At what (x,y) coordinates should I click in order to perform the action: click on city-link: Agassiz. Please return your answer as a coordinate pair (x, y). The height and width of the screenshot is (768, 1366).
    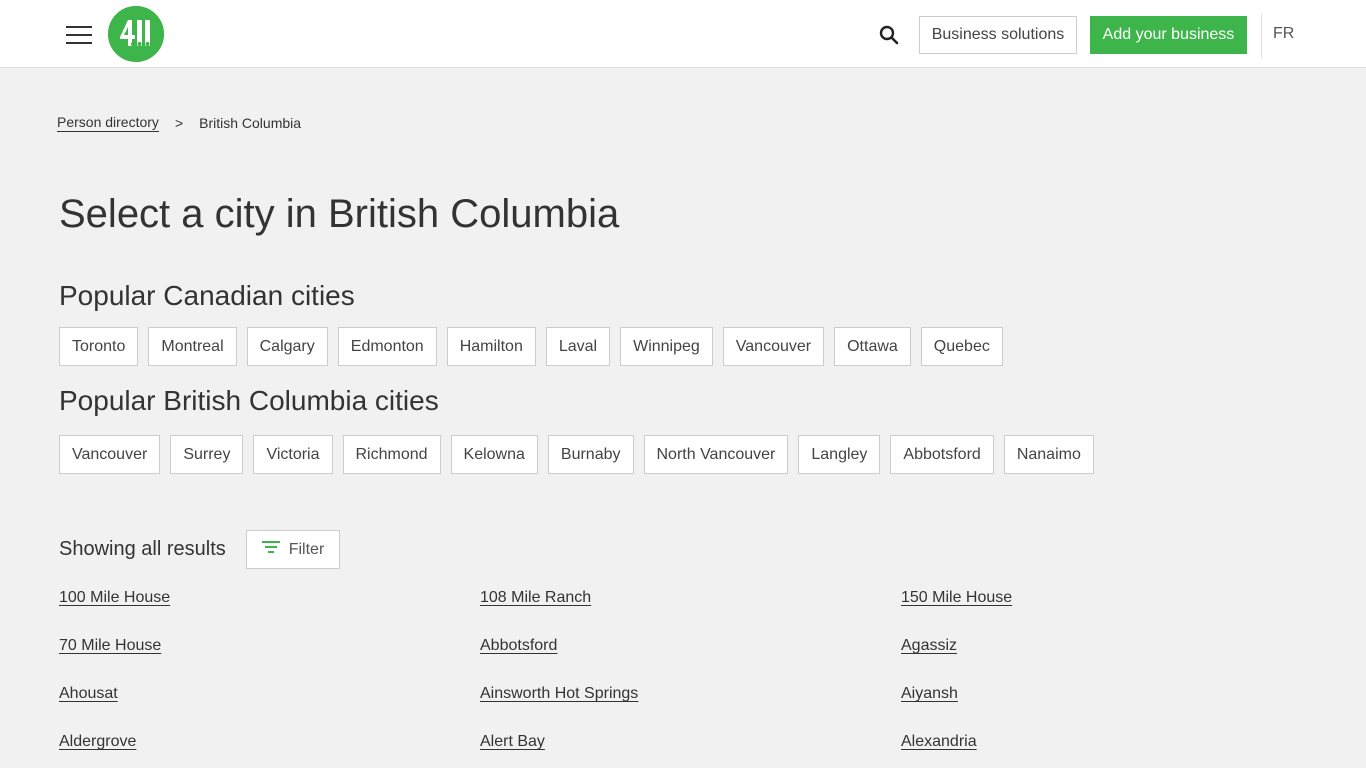
    Looking at the image, I should click on (1111, 660).